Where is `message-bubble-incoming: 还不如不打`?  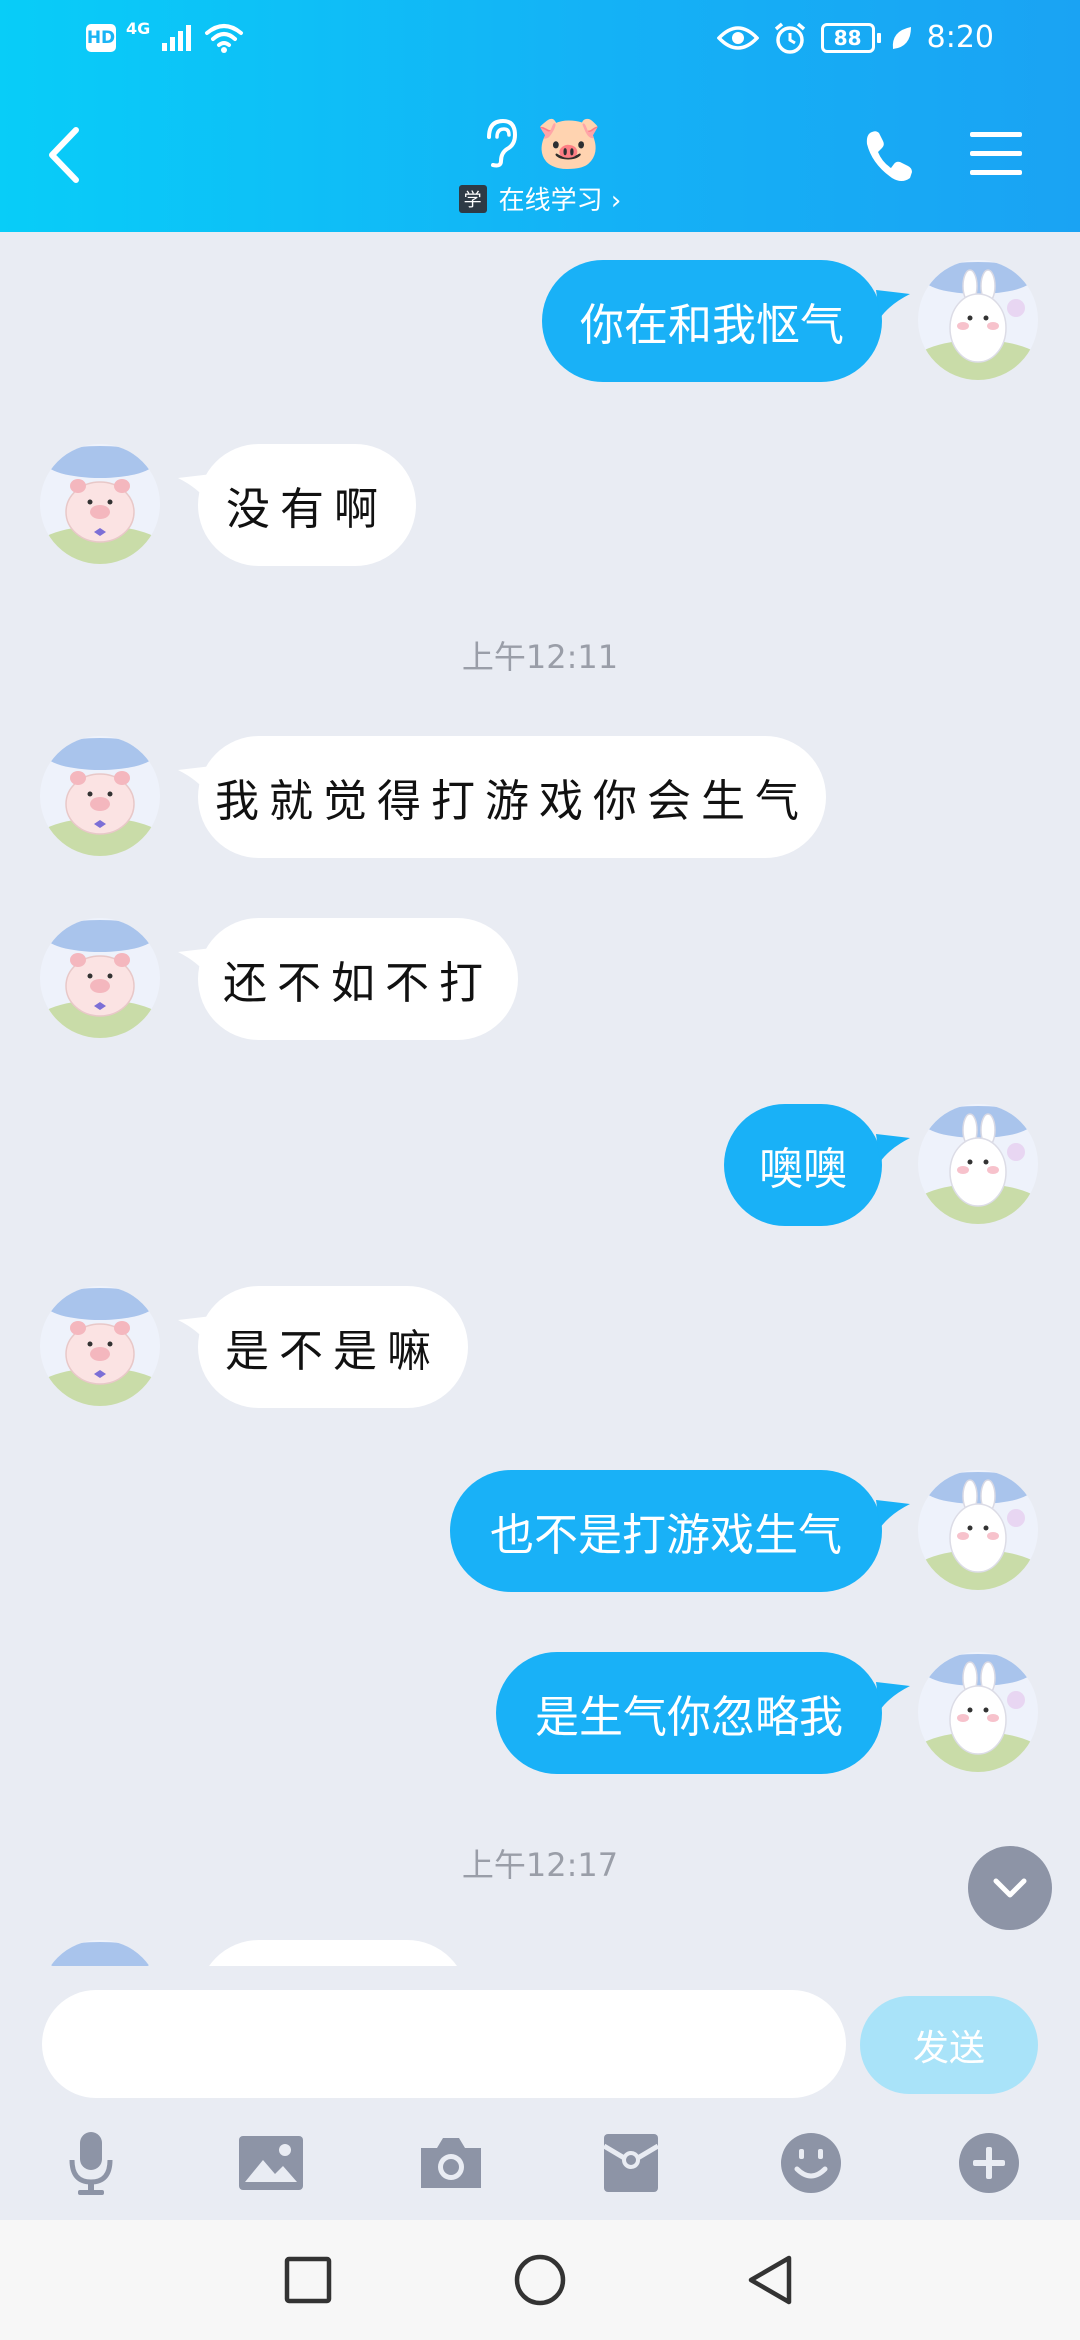 message-bubble-incoming: 还不如不打 is located at coordinates (358, 979).